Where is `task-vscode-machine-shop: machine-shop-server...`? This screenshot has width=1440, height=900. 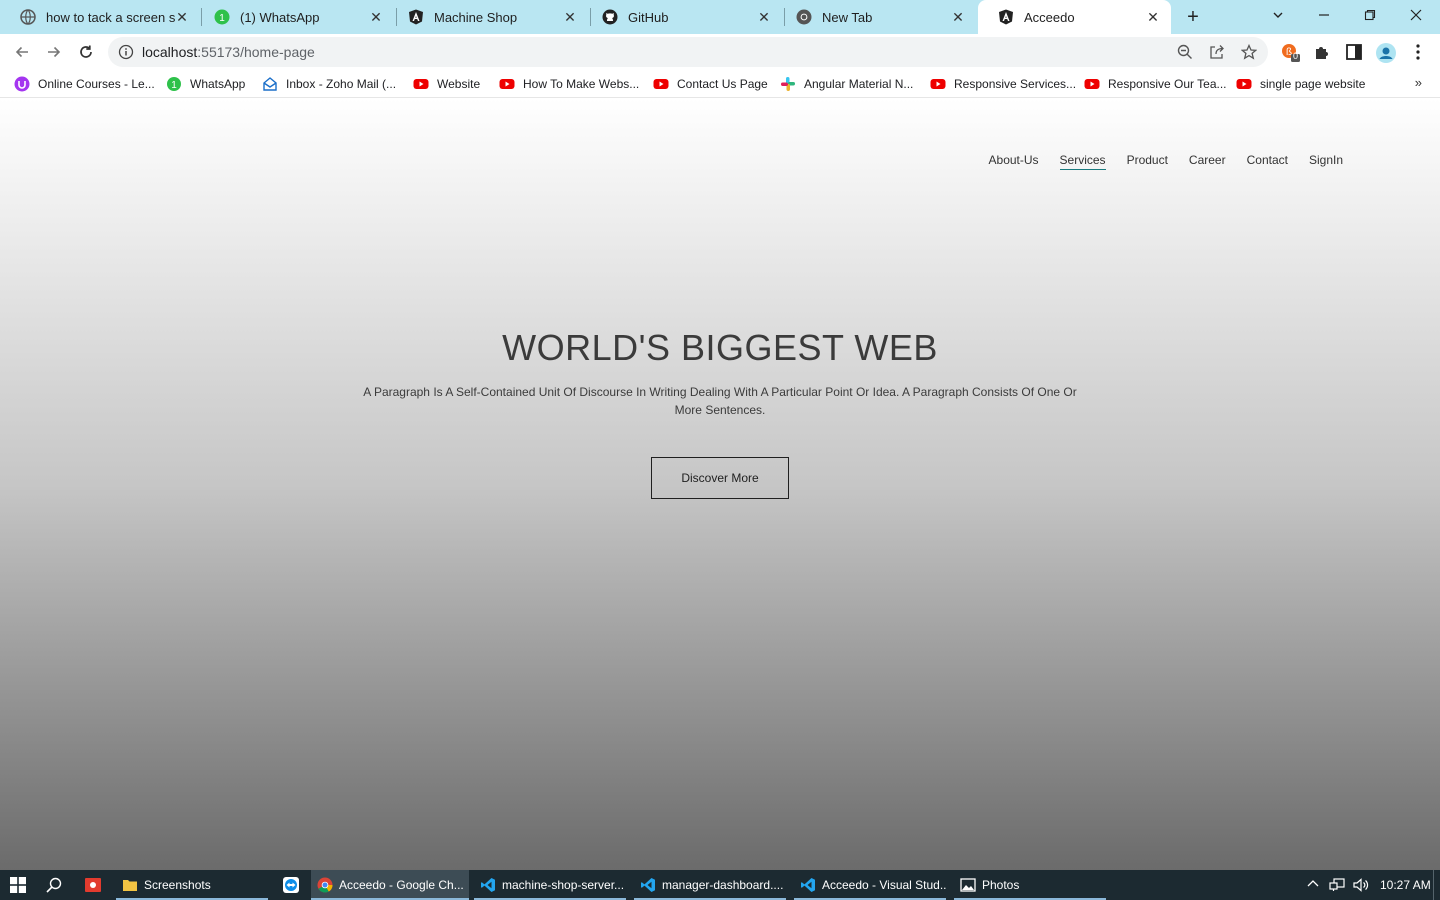 task-vscode-machine-shop: machine-shop-server... is located at coordinates (550, 885).